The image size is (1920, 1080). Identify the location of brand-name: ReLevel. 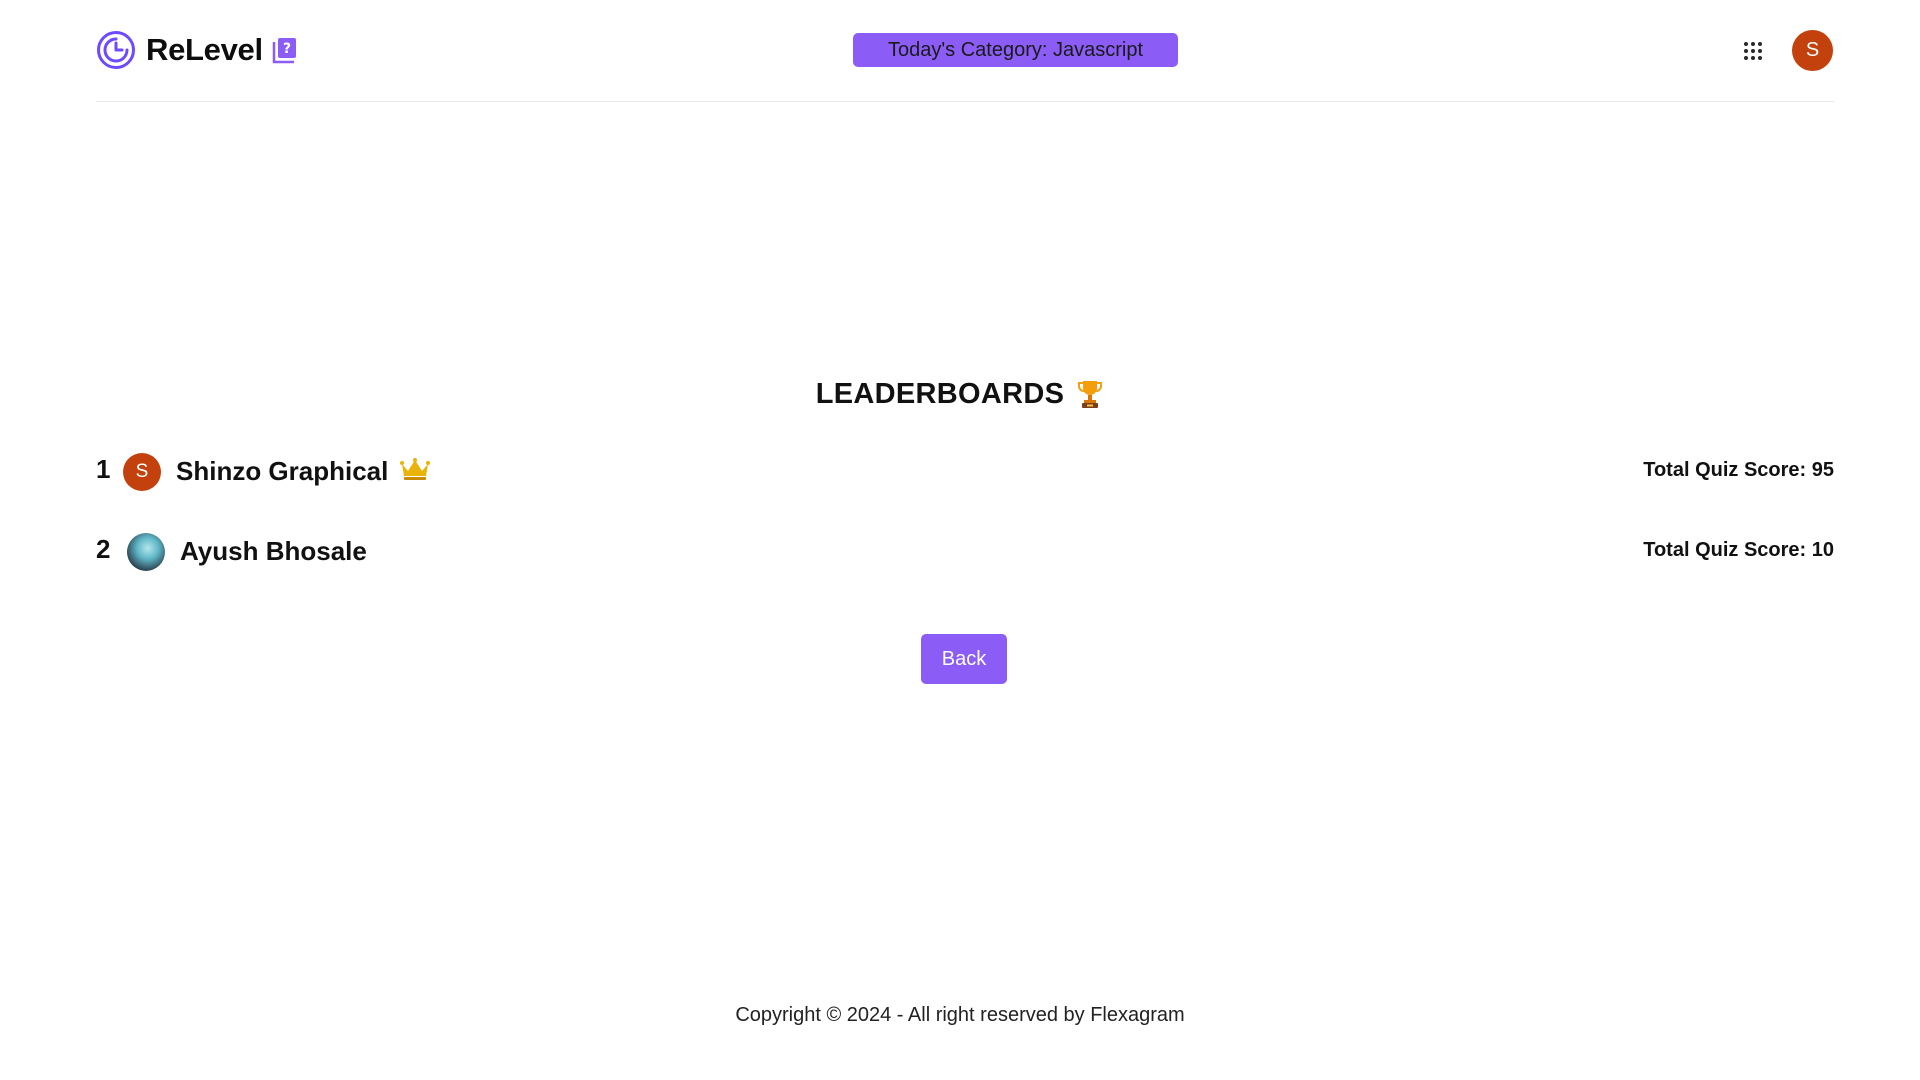
(204, 49).